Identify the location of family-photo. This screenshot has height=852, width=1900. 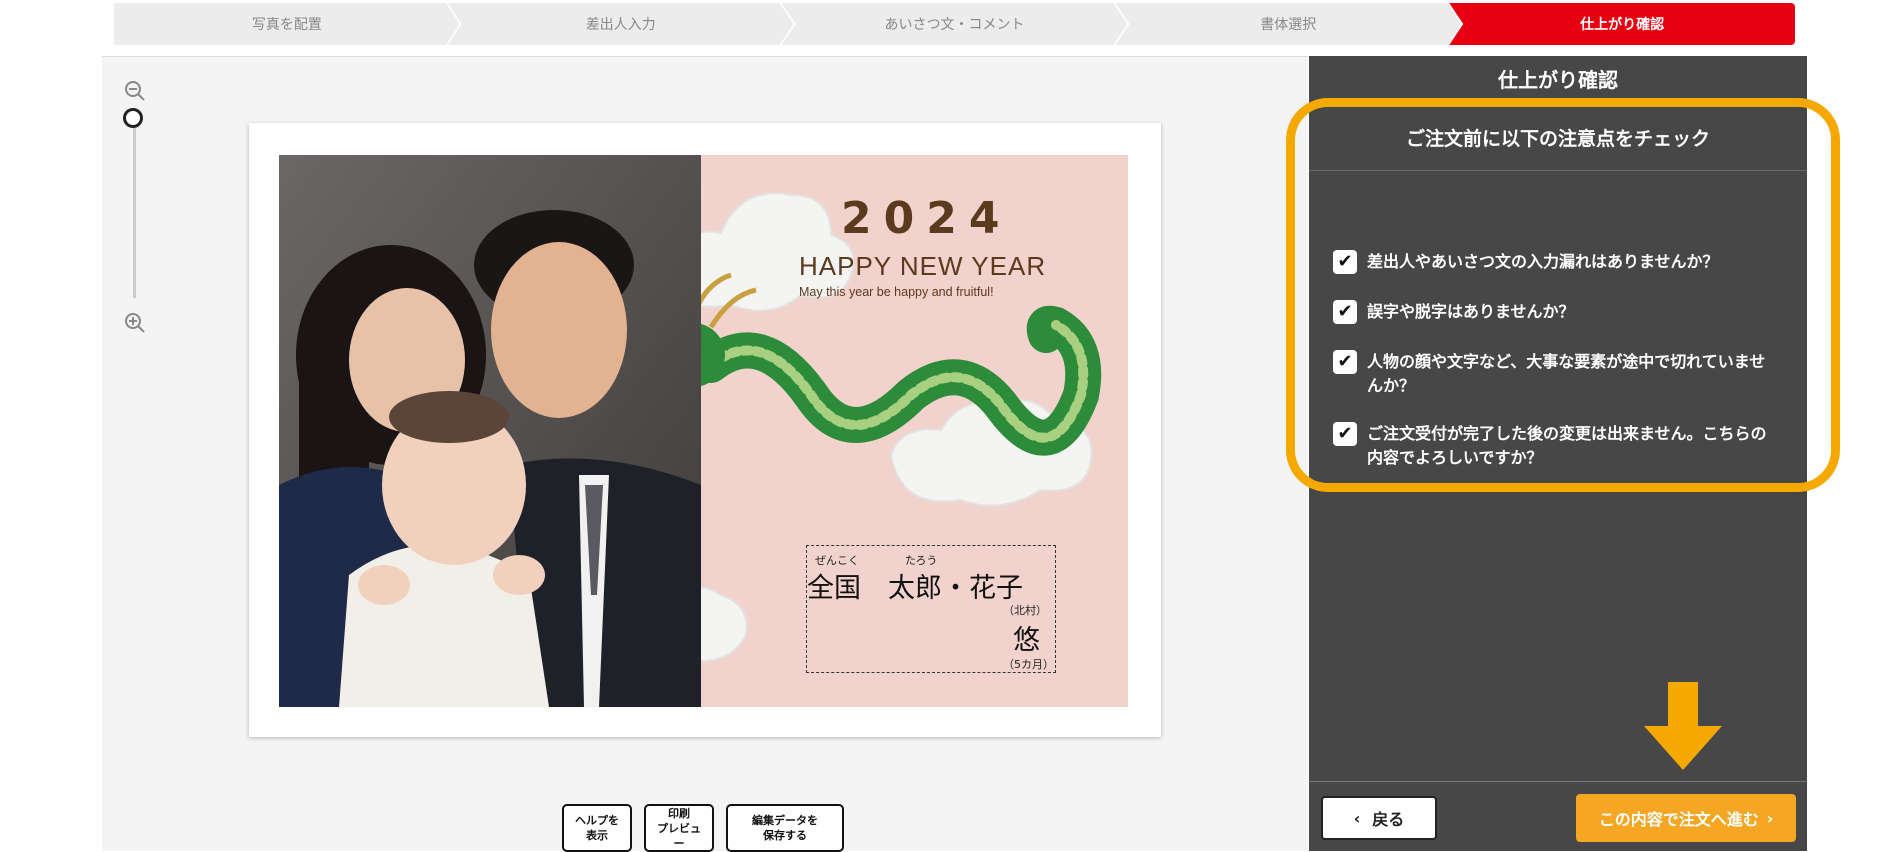
(490, 431).